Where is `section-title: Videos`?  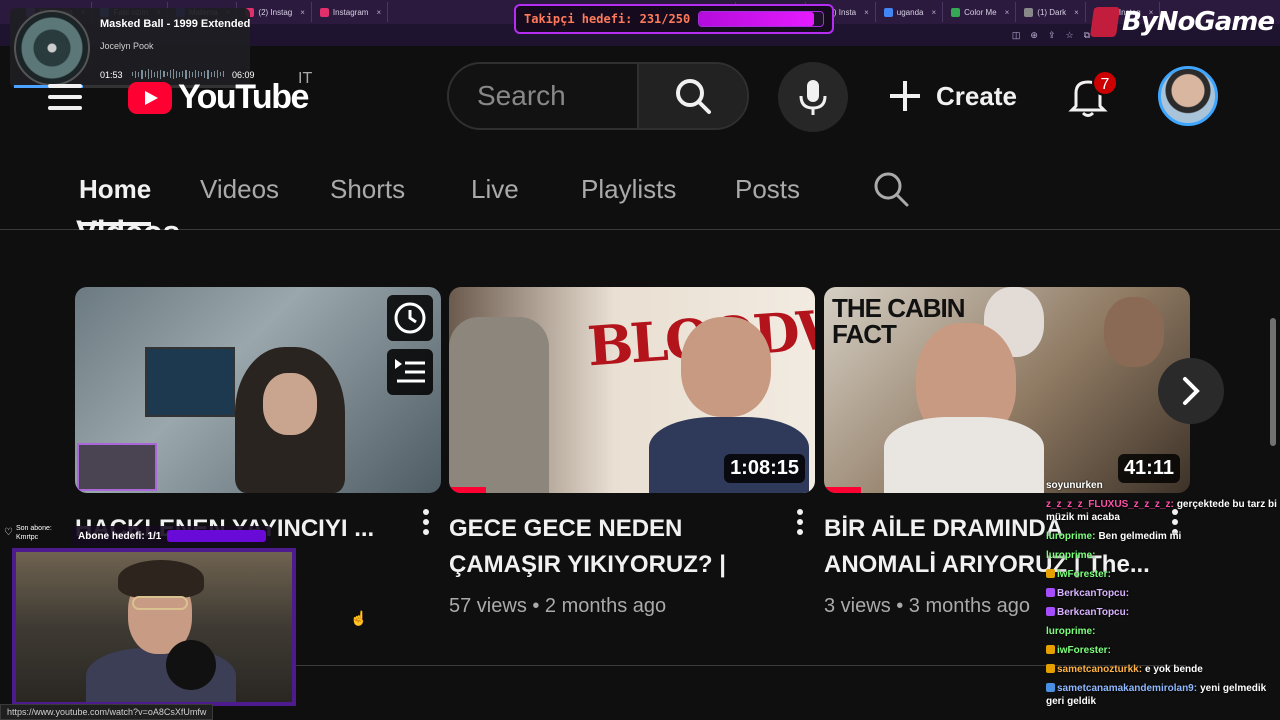
section-title: Videos is located at coordinates (128, 217).